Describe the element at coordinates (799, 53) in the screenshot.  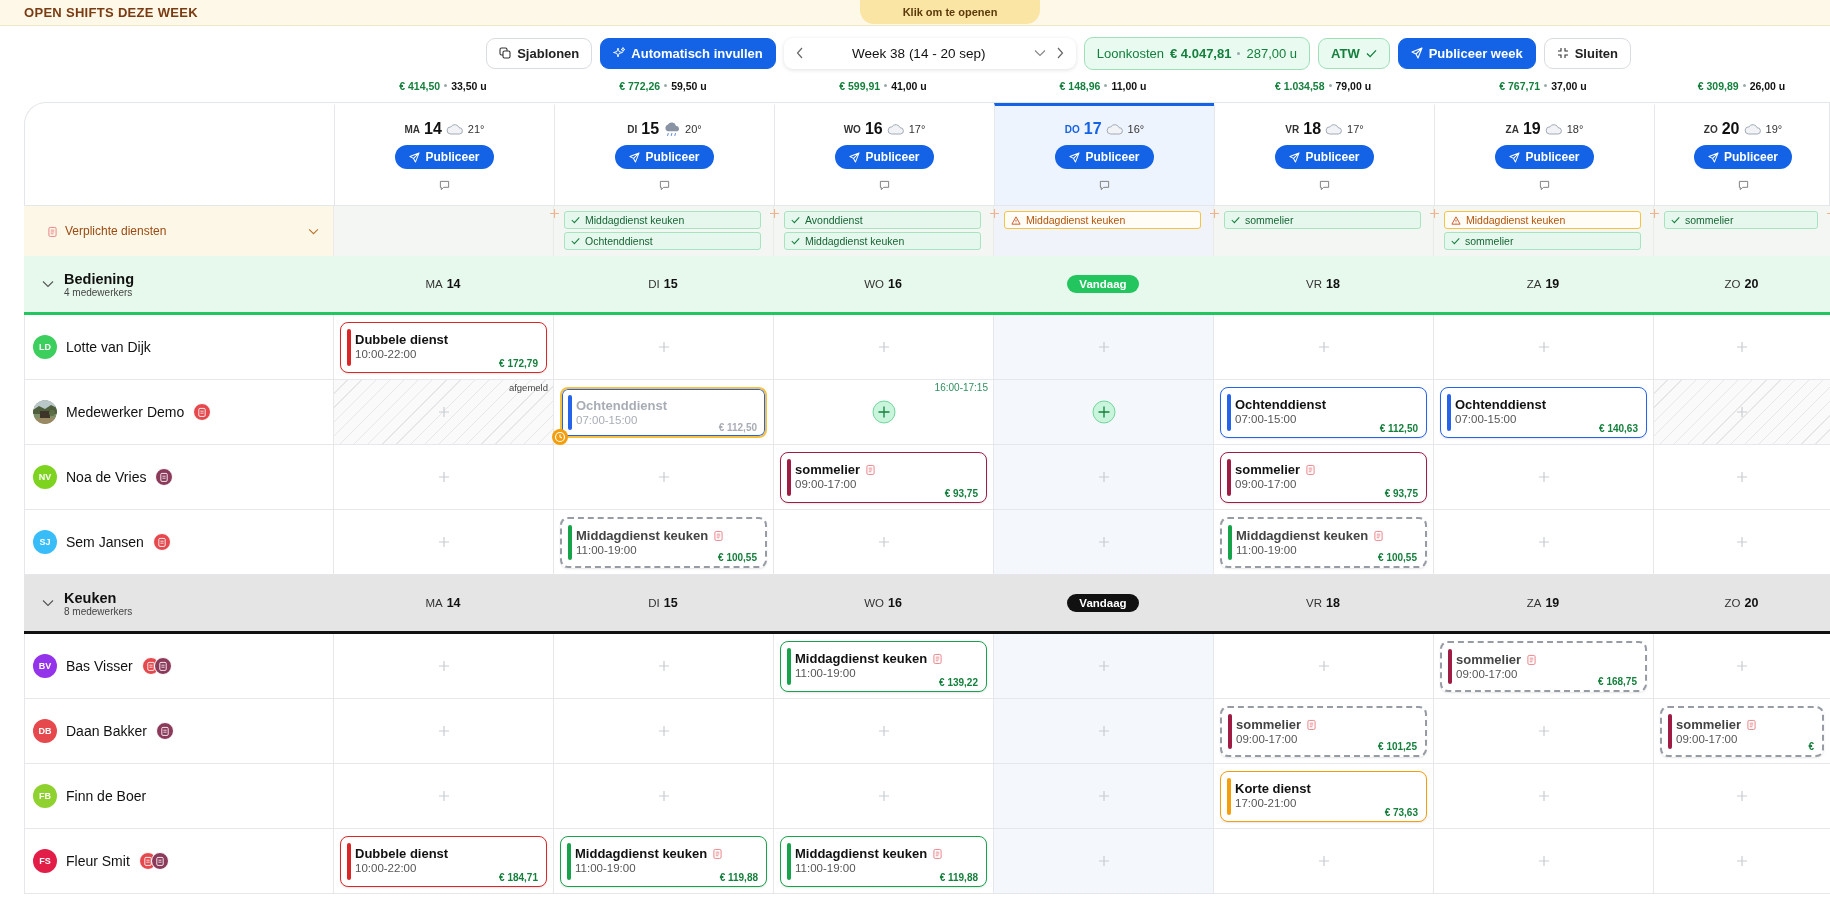
I see `chevron-left-icon` at that location.